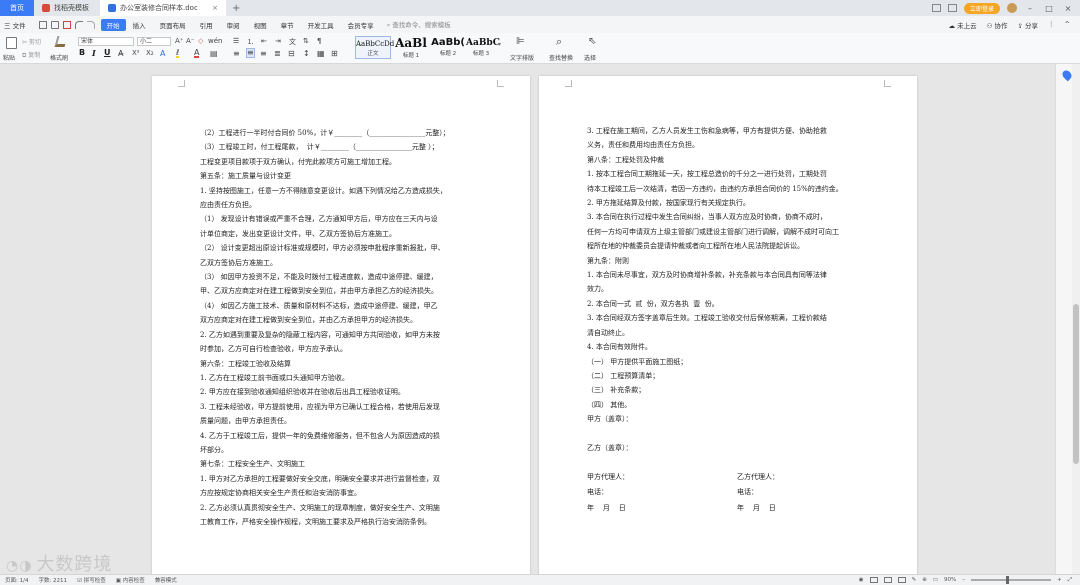 The image size is (1080, 585). What do you see at coordinates (16, 580) in the screenshot?
I see `page-indicator: 页面: 1/4` at bounding box center [16, 580].